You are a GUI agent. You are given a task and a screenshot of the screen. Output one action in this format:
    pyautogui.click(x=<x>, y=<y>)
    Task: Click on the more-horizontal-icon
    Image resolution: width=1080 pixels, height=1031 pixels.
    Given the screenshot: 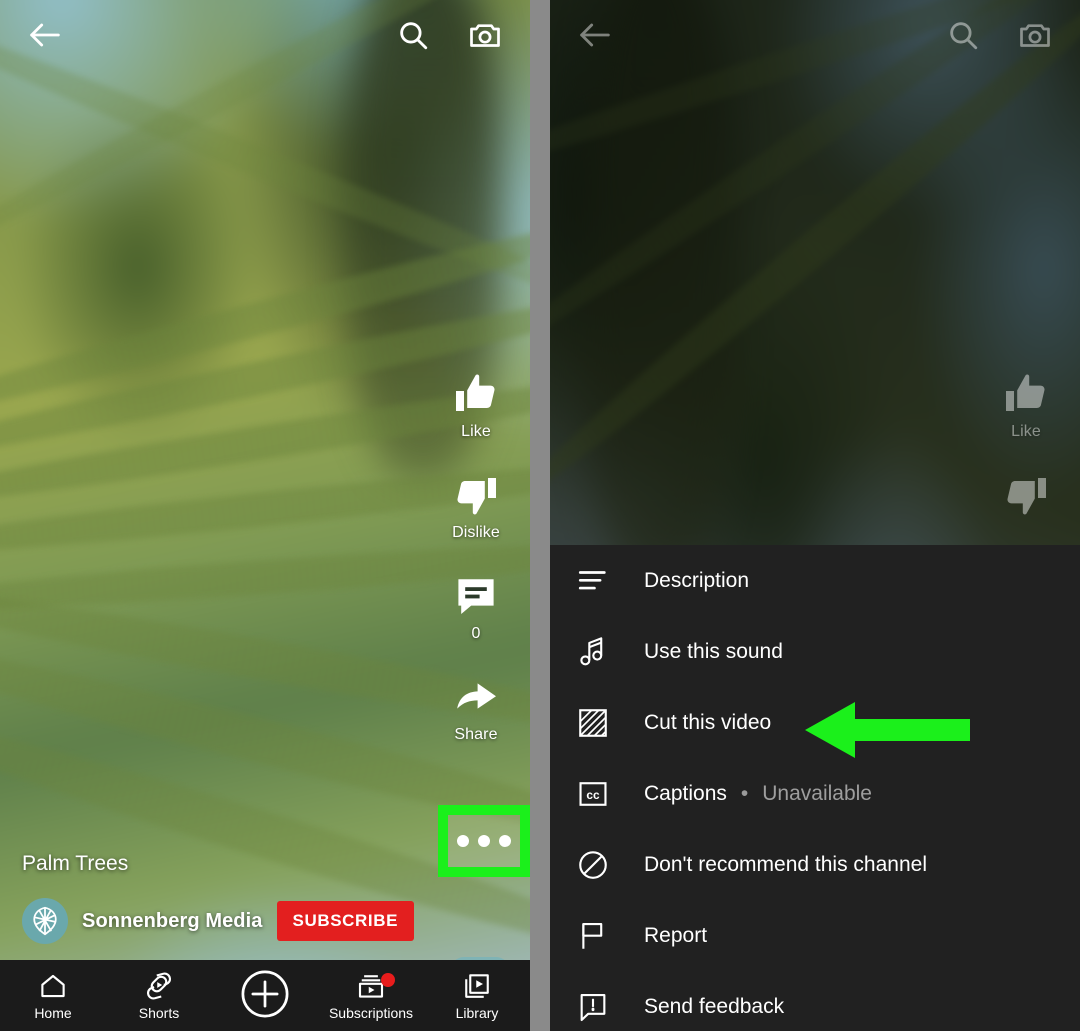 What is the action you would take?
    pyautogui.click(x=484, y=841)
    